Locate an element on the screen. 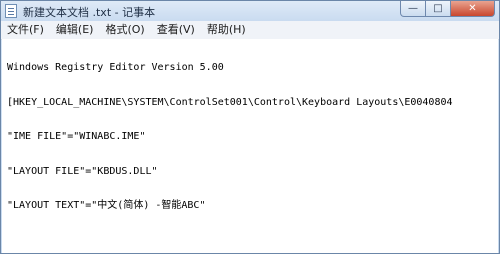 This screenshot has width=500, height=254. window-title: 新建文本文档 .txt - 记事本 is located at coordinates (89, 12).